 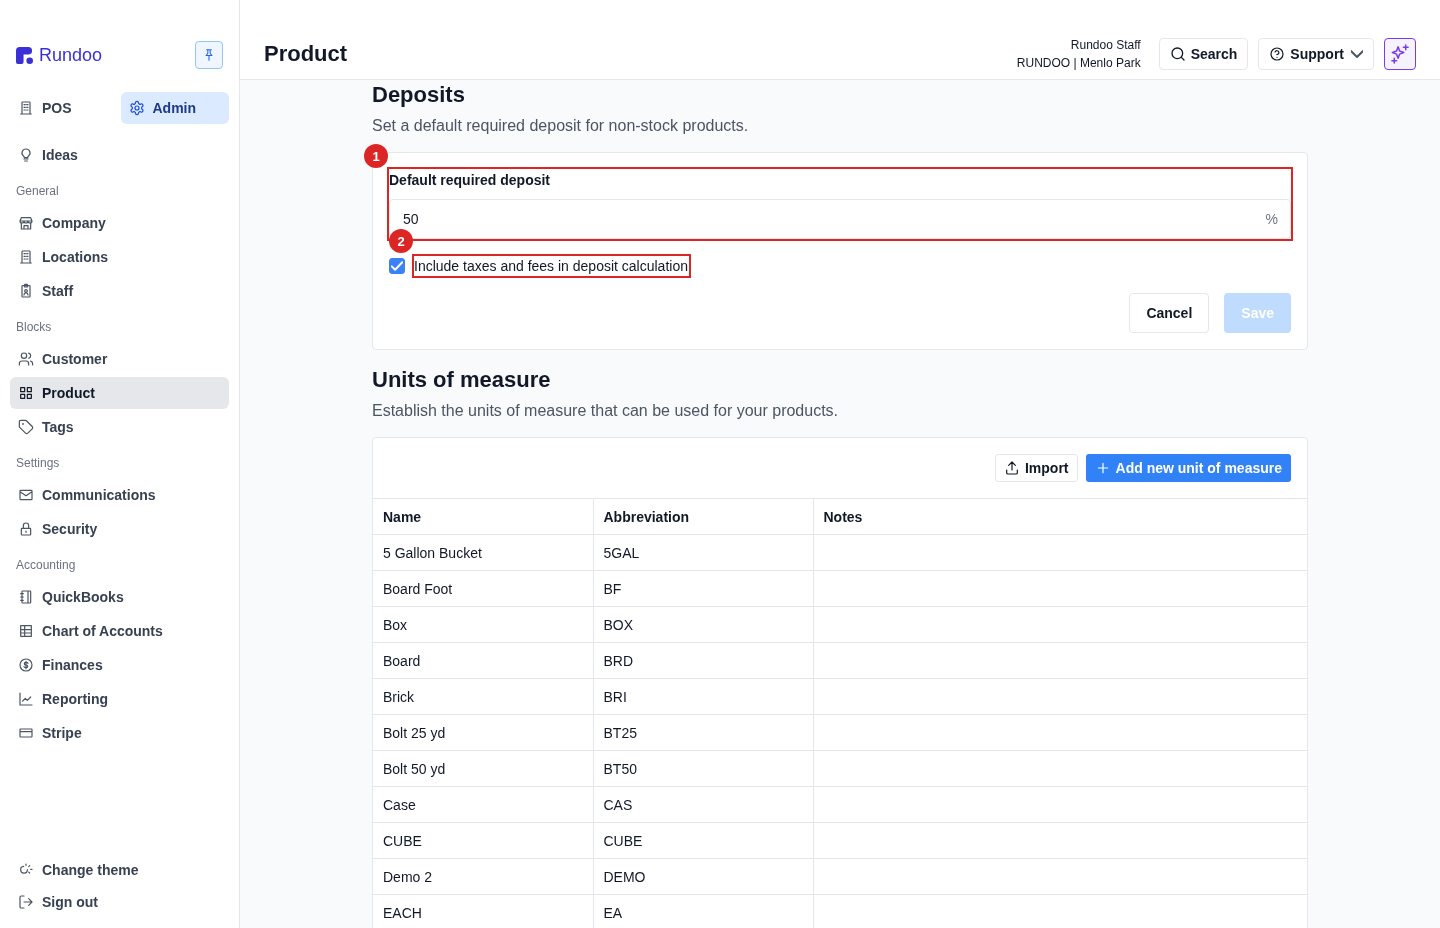 I want to click on section-label: General, so click(x=38, y=191).